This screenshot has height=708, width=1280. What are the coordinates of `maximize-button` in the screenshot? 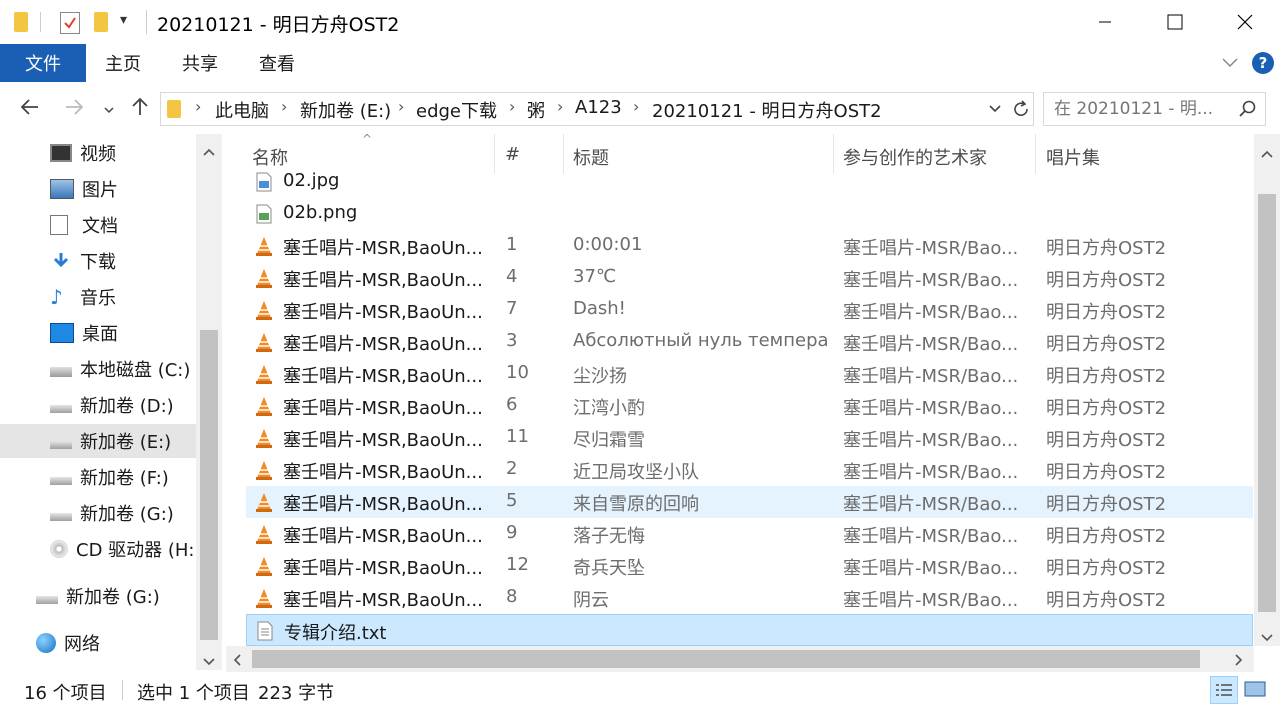 It's located at (1175, 22).